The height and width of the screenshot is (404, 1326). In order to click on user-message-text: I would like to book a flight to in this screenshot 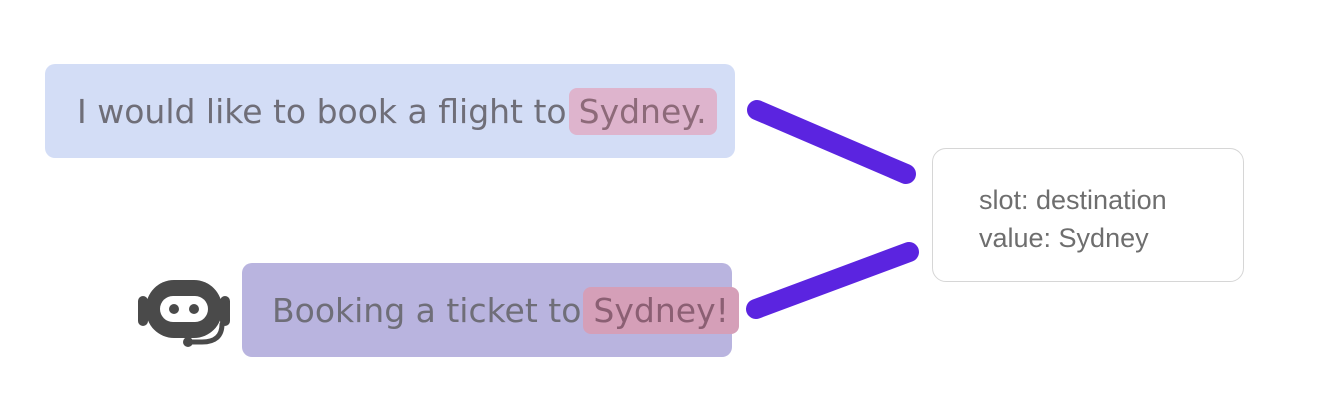, I will do `click(322, 111)`.